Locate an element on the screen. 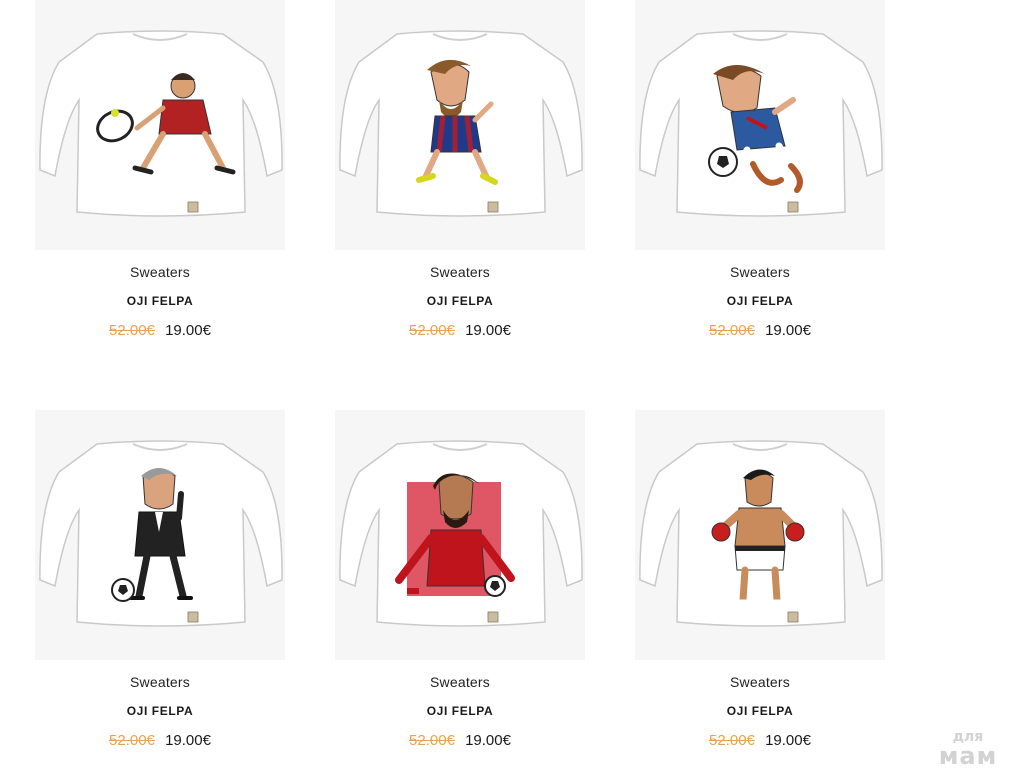 The width and height of the screenshot is (1022, 780). watermark-bottom: мам is located at coordinates (968, 756).